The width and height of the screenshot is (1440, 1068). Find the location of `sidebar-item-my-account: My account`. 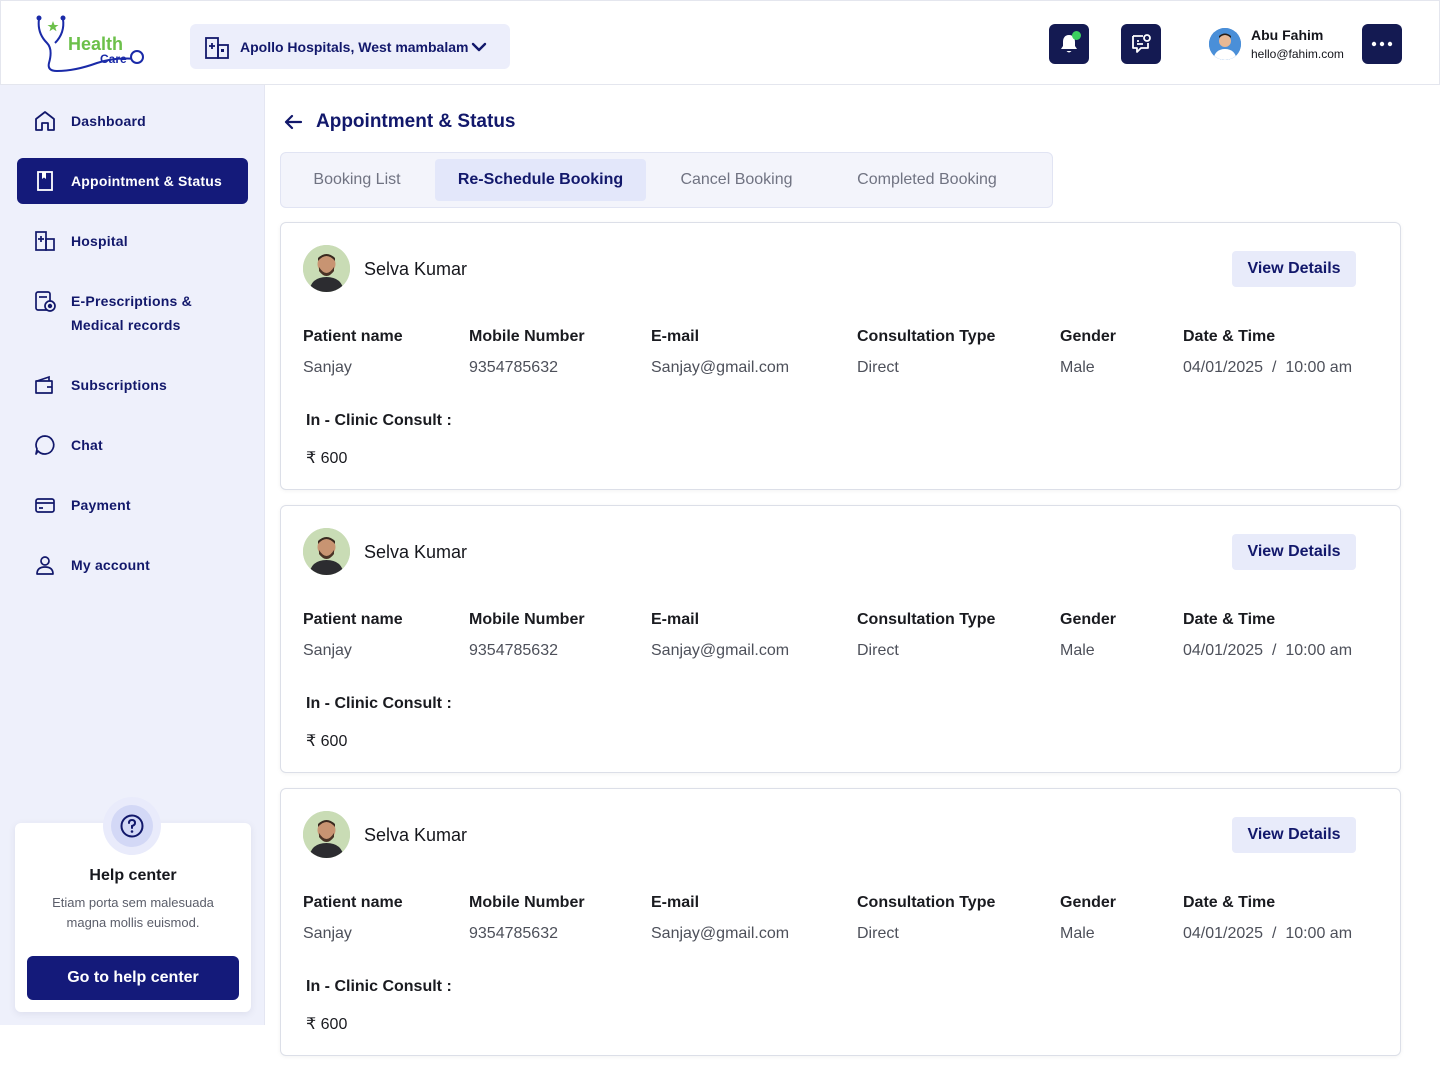

sidebar-item-my-account: My account is located at coordinates (132, 565).